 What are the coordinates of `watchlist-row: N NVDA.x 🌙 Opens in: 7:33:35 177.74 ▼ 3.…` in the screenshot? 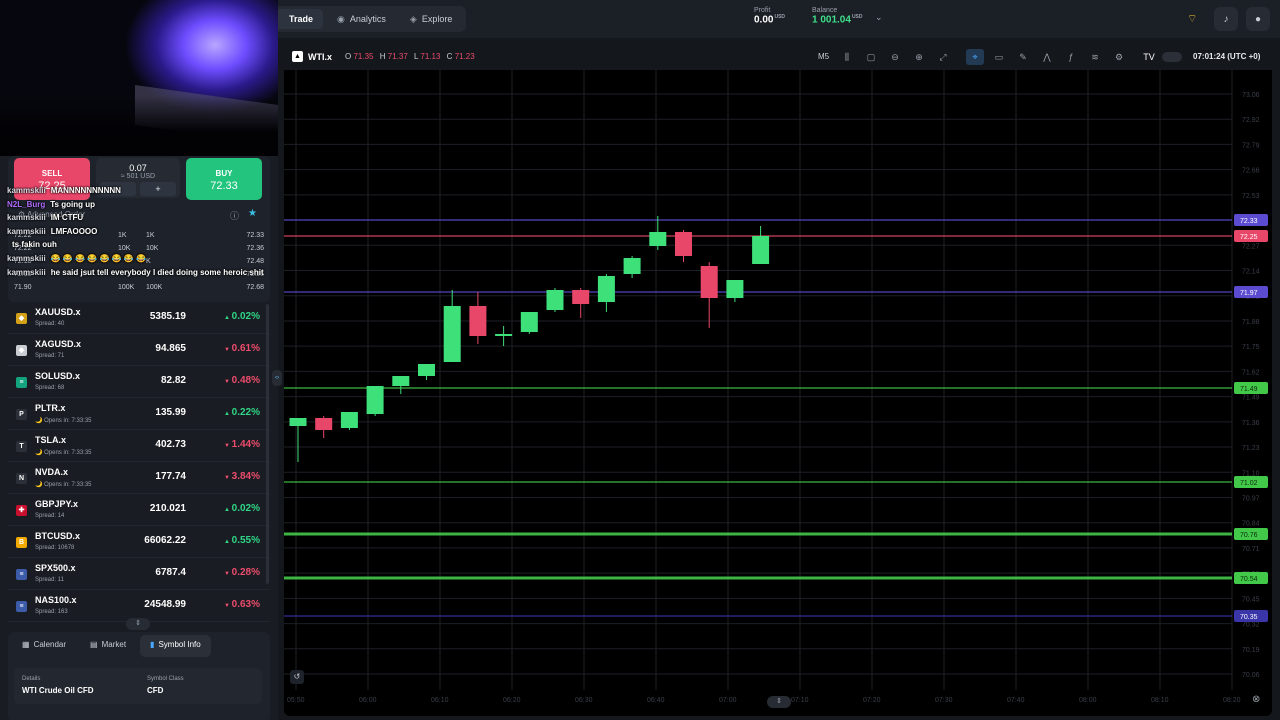 It's located at (139, 478).